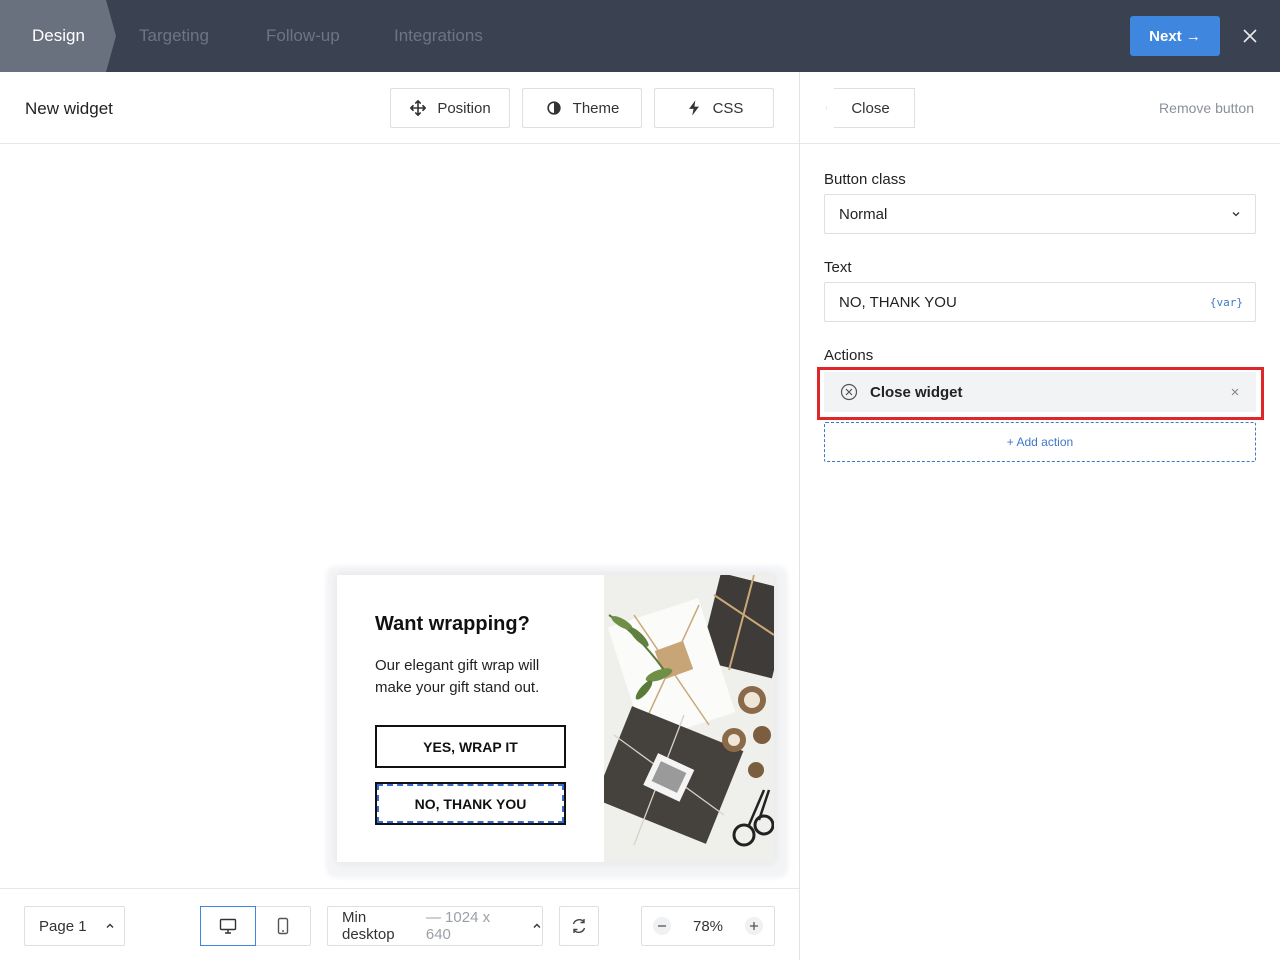  I want to click on close-panel-button: Close, so click(870, 108).